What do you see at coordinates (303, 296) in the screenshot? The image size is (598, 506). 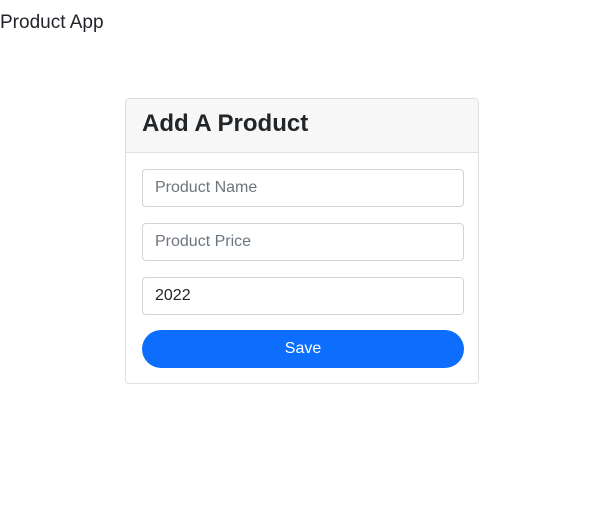 I see `year-input` at bounding box center [303, 296].